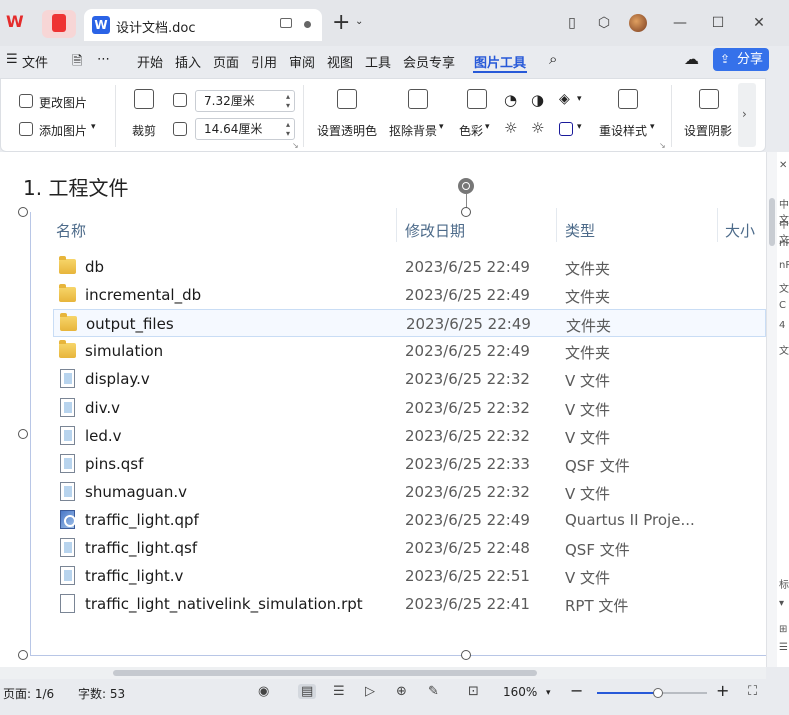  What do you see at coordinates (188, 61) in the screenshot?
I see `menu-insert: 插入` at bounding box center [188, 61].